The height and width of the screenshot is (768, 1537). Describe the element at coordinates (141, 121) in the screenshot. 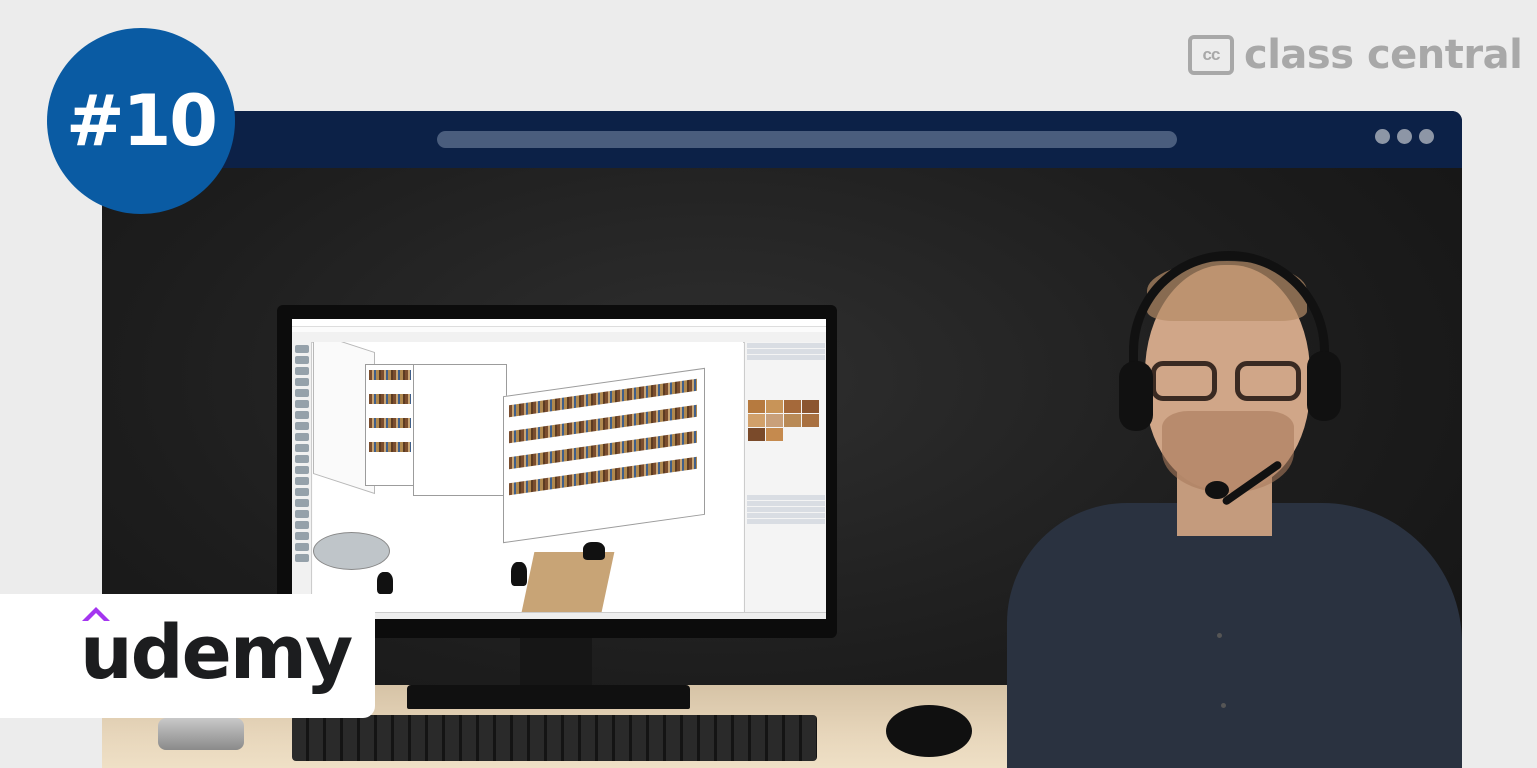

I see `rank-badge: #10` at that location.